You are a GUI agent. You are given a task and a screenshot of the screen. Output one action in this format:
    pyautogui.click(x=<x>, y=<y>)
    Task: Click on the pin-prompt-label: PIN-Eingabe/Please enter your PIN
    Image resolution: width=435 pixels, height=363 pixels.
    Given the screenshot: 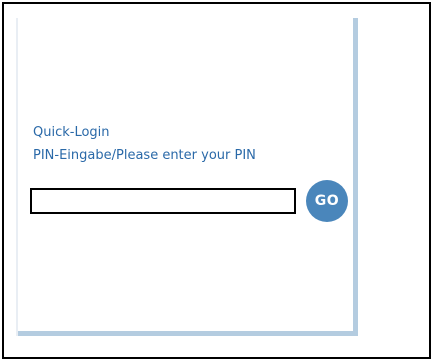 What is the action you would take?
    pyautogui.click(x=144, y=155)
    